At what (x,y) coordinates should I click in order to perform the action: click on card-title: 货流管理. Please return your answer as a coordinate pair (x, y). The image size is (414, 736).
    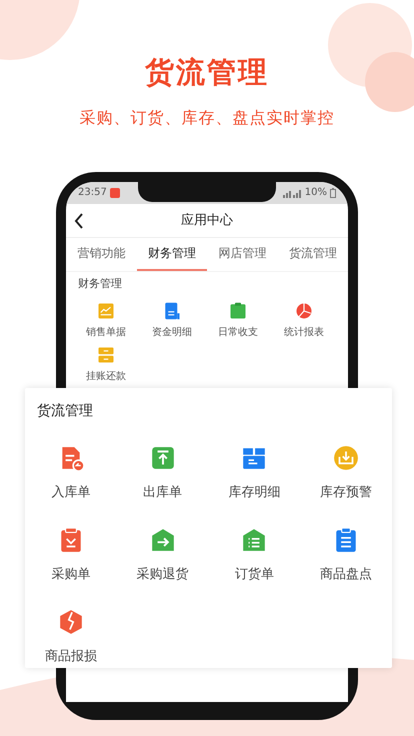
    Looking at the image, I should click on (64, 411).